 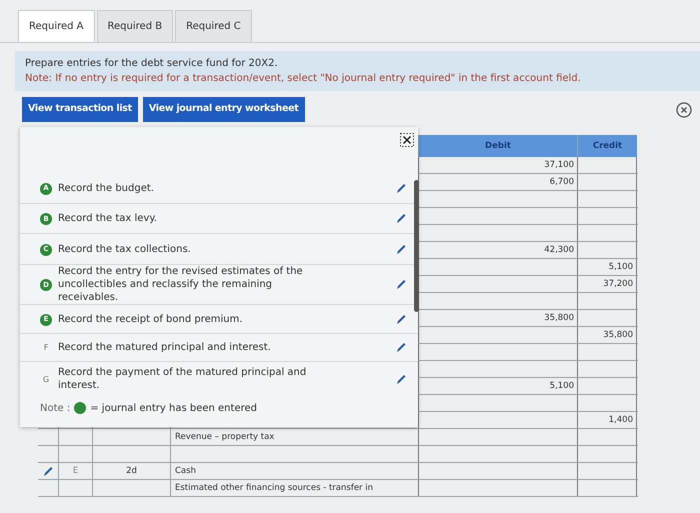 I want to click on tab: Required B, so click(x=135, y=26).